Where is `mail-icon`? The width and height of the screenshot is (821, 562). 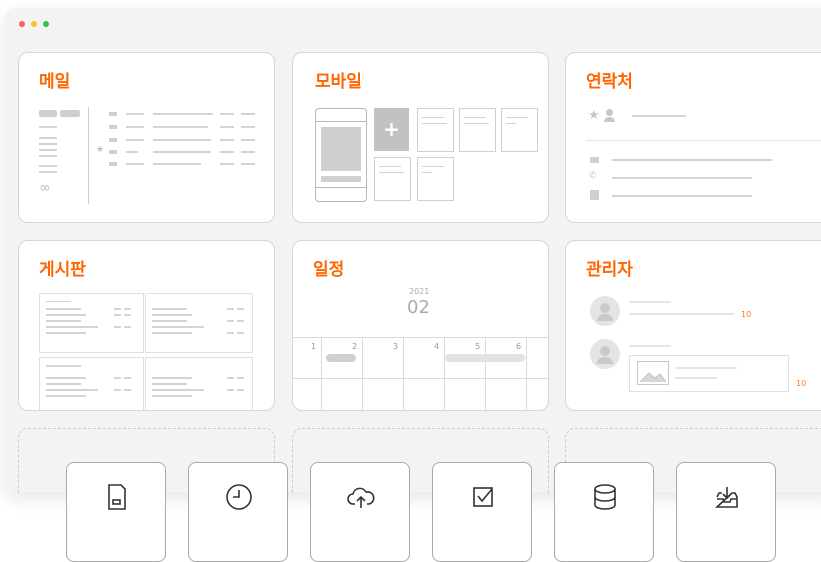
mail-icon is located at coordinates (594, 160).